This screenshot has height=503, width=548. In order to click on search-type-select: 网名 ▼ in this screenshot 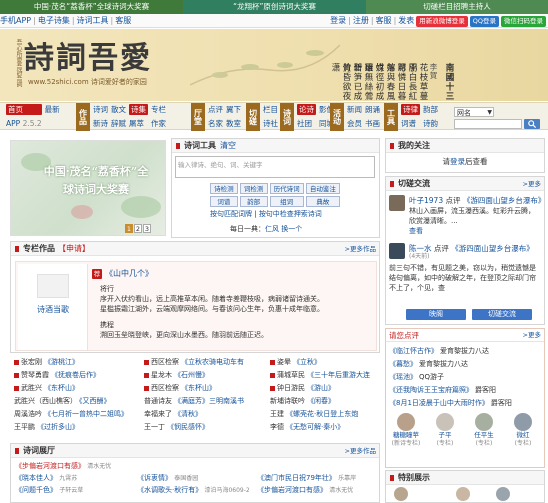, I will do `click(474, 112)`.